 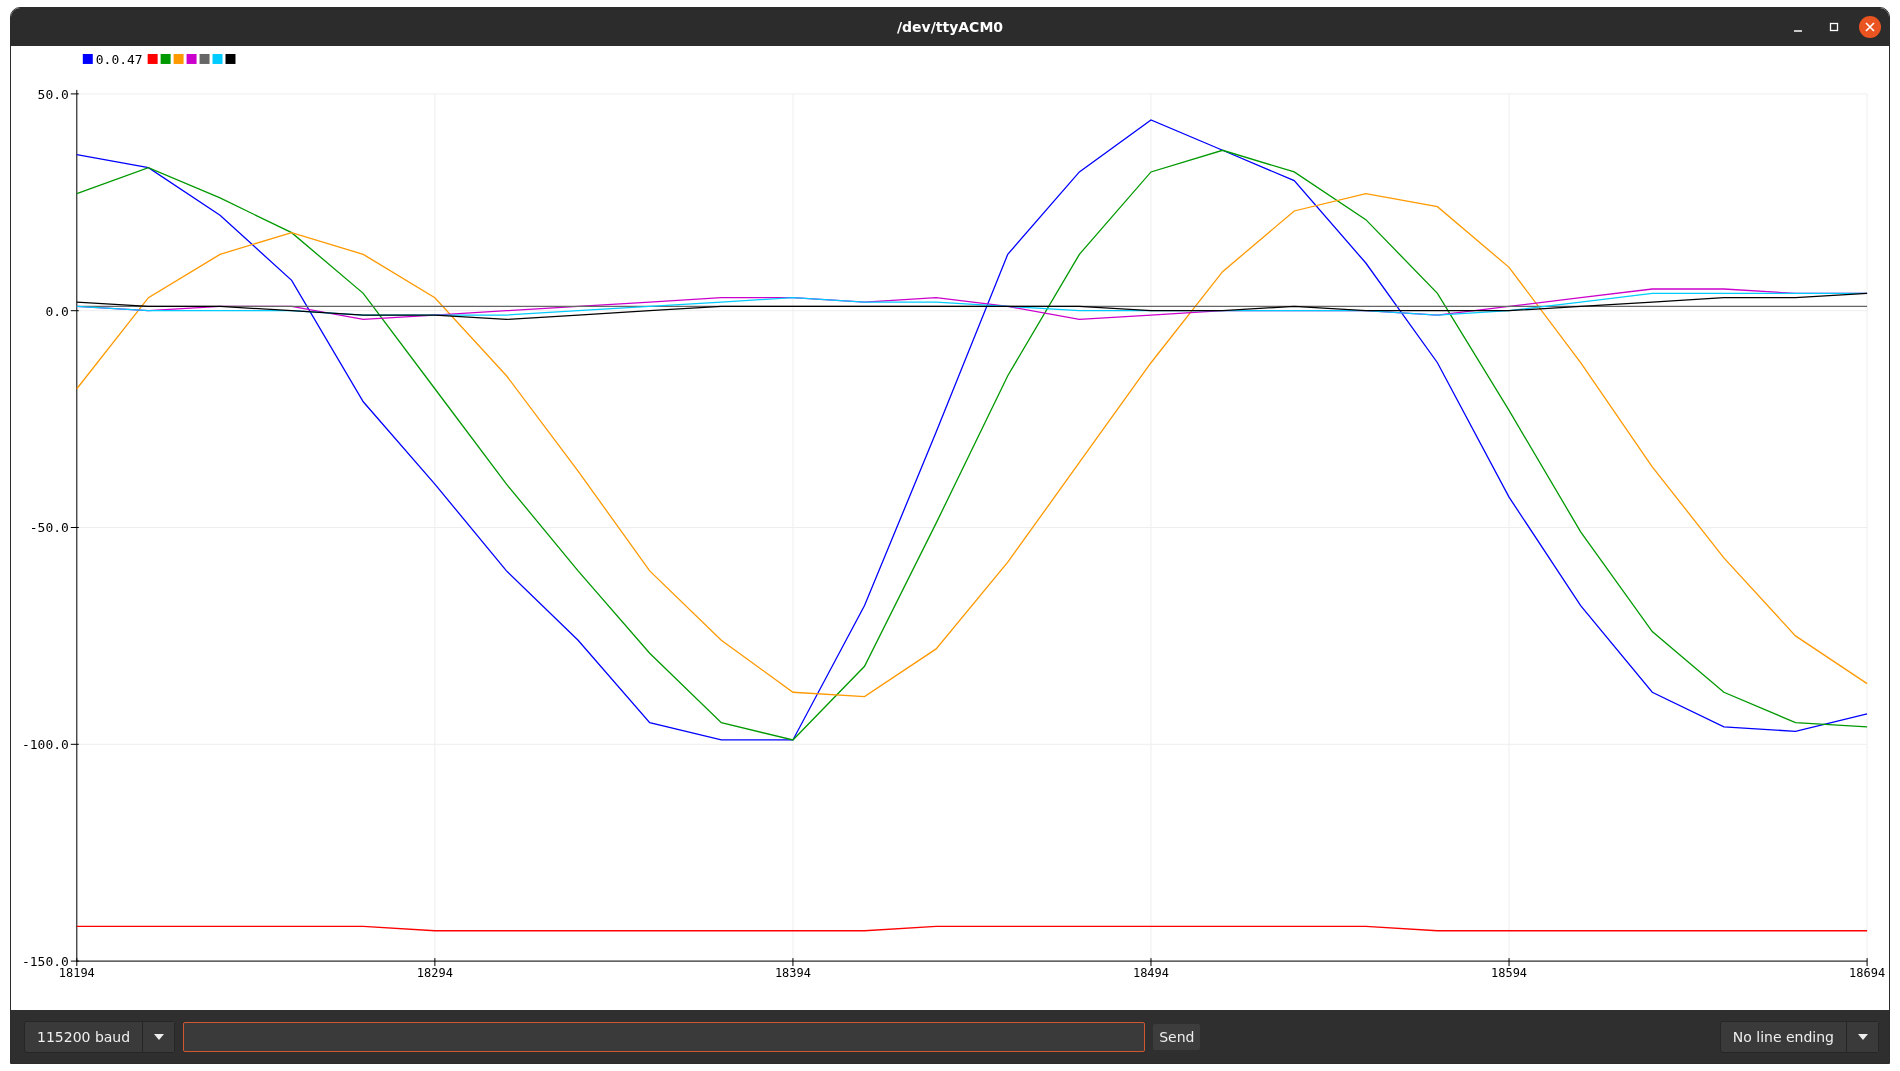 I want to click on x-tick-label: 18194, so click(x=76, y=973).